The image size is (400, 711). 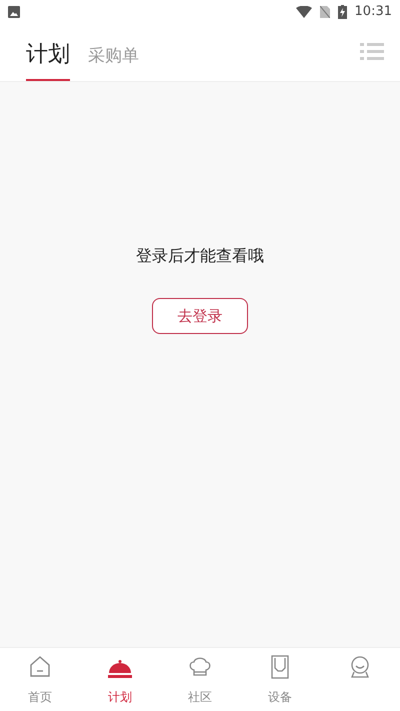 I want to click on wifi-icon, so click(x=304, y=12).